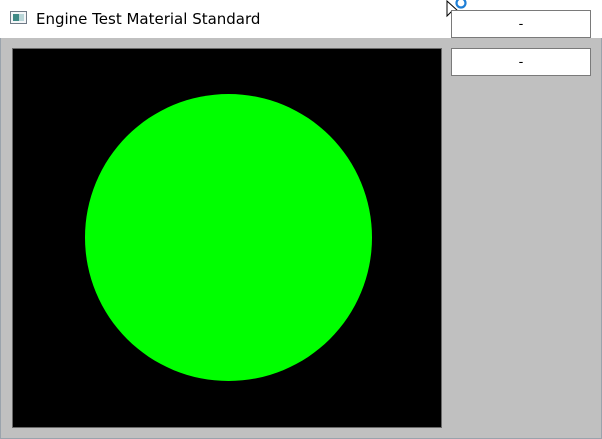 Image resolution: width=602 pixels, height=439 pixels. I want to click on app-window-icon, so click(18, 17).